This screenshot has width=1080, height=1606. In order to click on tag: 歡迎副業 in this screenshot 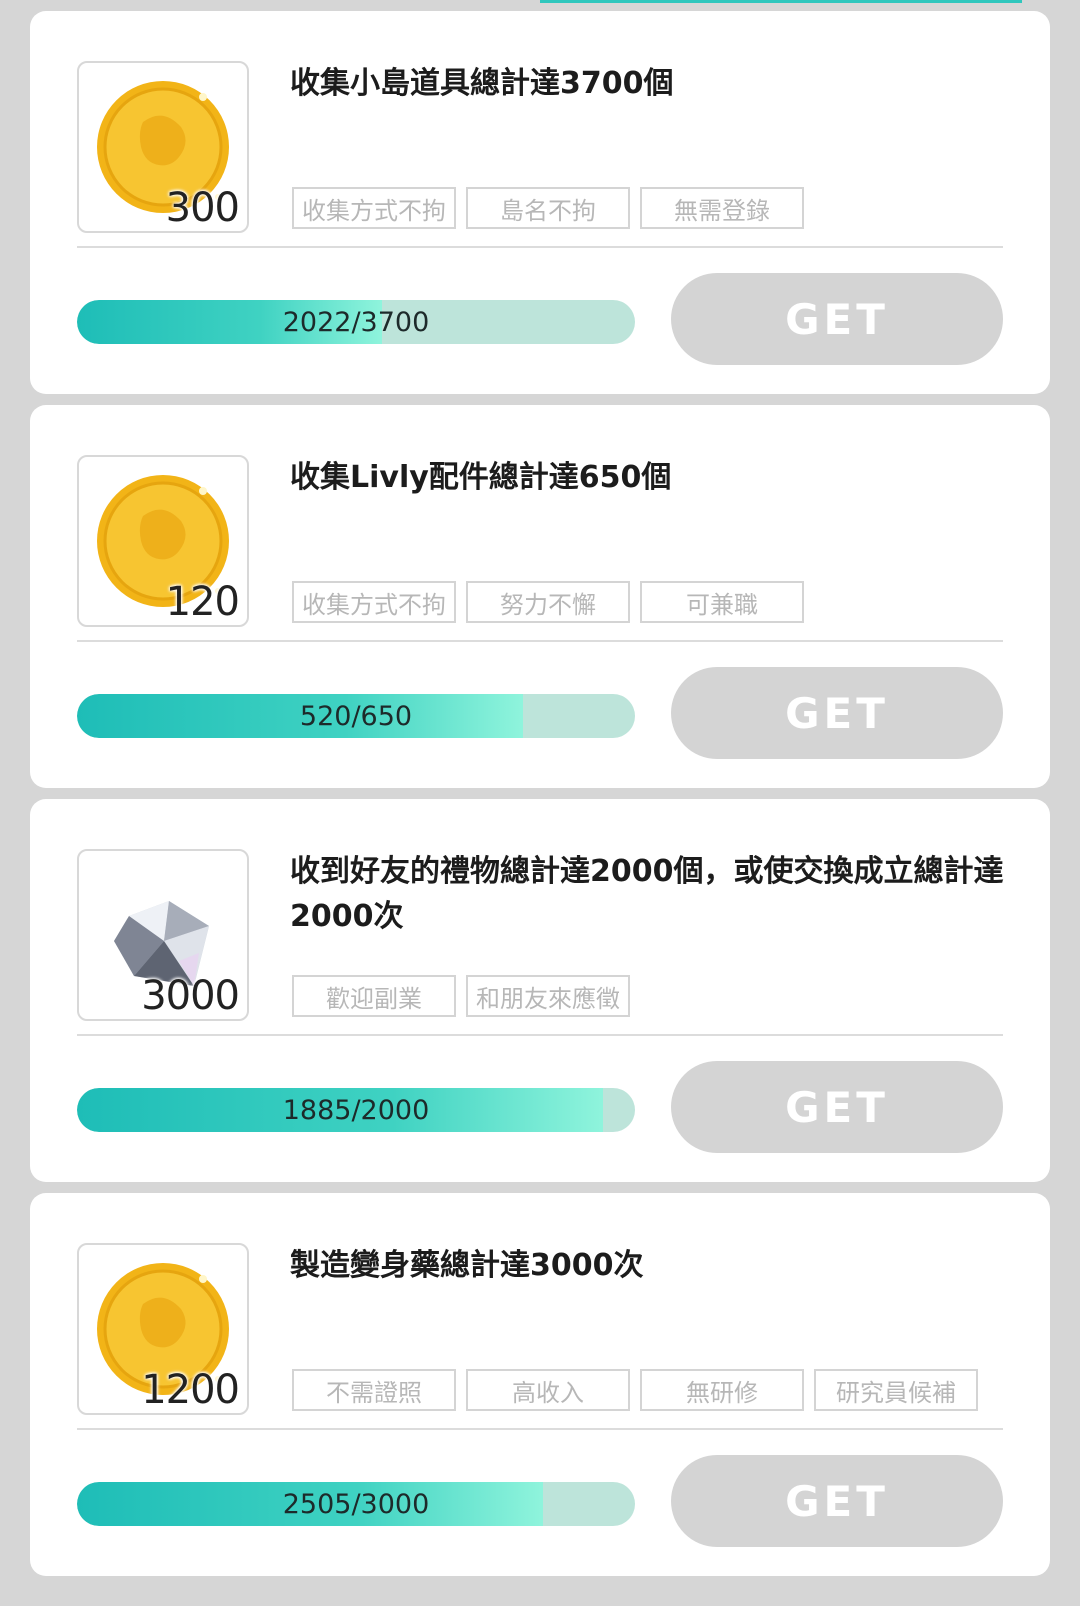, I will do `click(374, 996)`.